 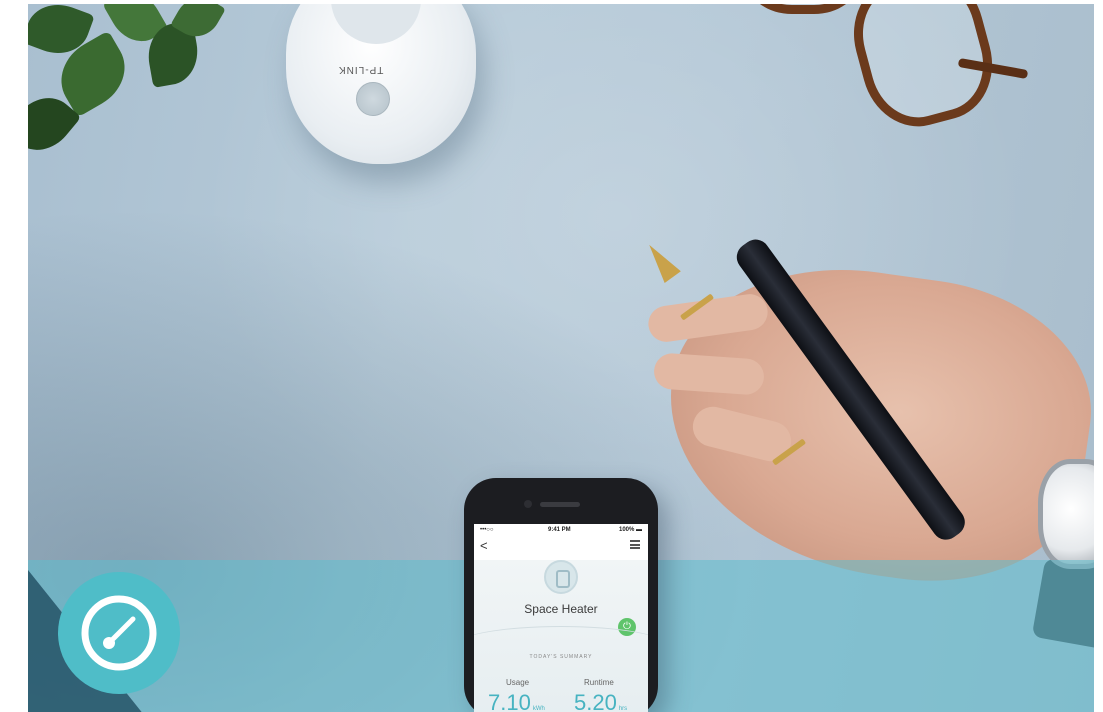 What do you see at coordinates (709, 374) in the screenshot?
I see `finger` at bounding box center [709, 374].